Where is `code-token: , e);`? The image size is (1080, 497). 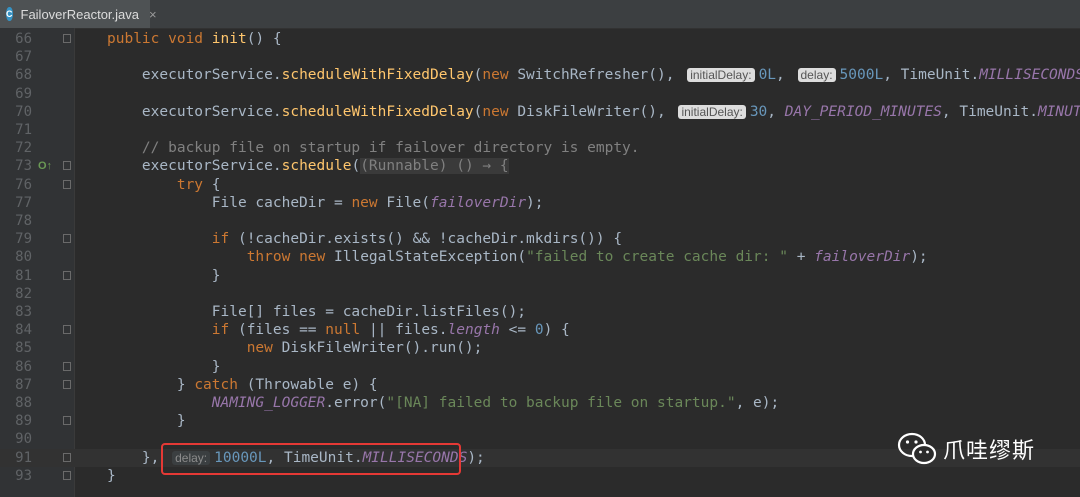
code-token: , e); is located at coordinates (757, 403).